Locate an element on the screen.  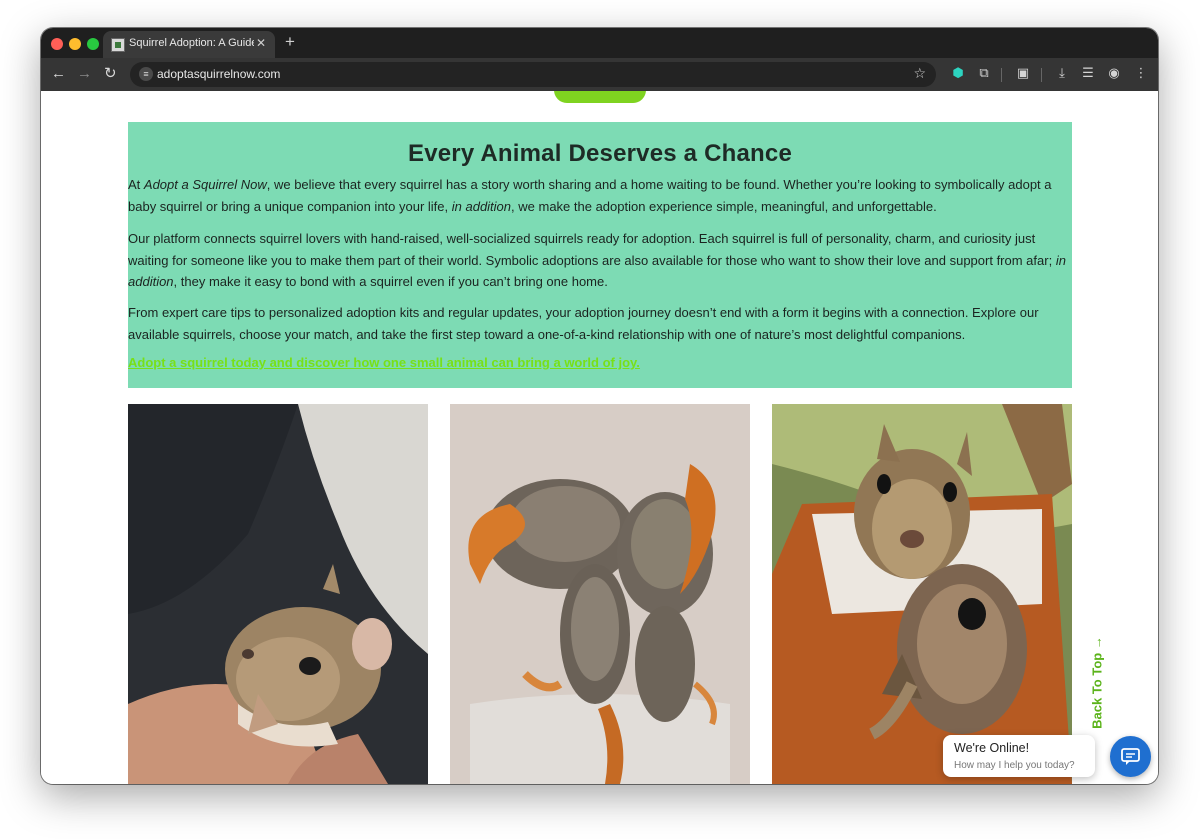
forward-icon: → is located at coordinates (84, 74).